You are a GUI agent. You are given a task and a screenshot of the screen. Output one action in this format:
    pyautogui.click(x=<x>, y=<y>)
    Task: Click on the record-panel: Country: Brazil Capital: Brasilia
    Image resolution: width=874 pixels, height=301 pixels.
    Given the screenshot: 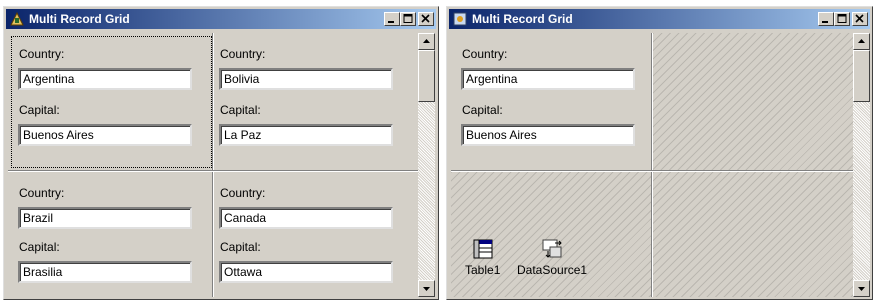 What is the action you would take?
    pyautogui.click(x=110, y=234)
    